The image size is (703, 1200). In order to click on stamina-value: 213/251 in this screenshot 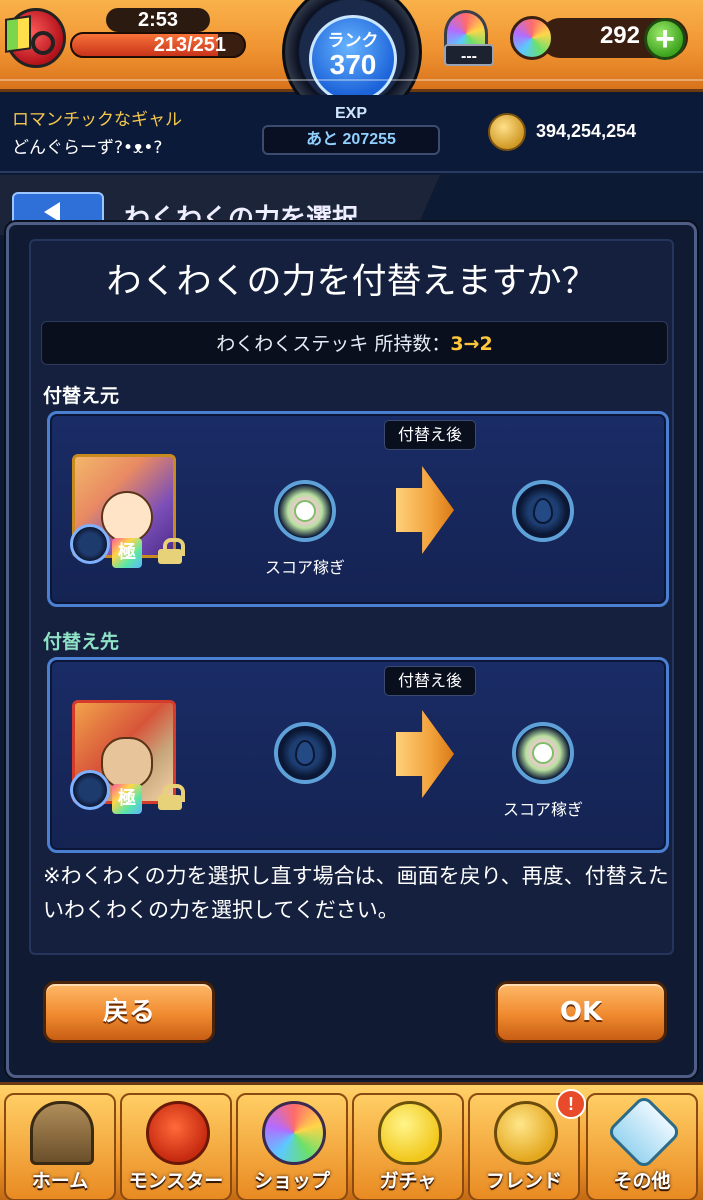, I will do `click(189, 45)`.